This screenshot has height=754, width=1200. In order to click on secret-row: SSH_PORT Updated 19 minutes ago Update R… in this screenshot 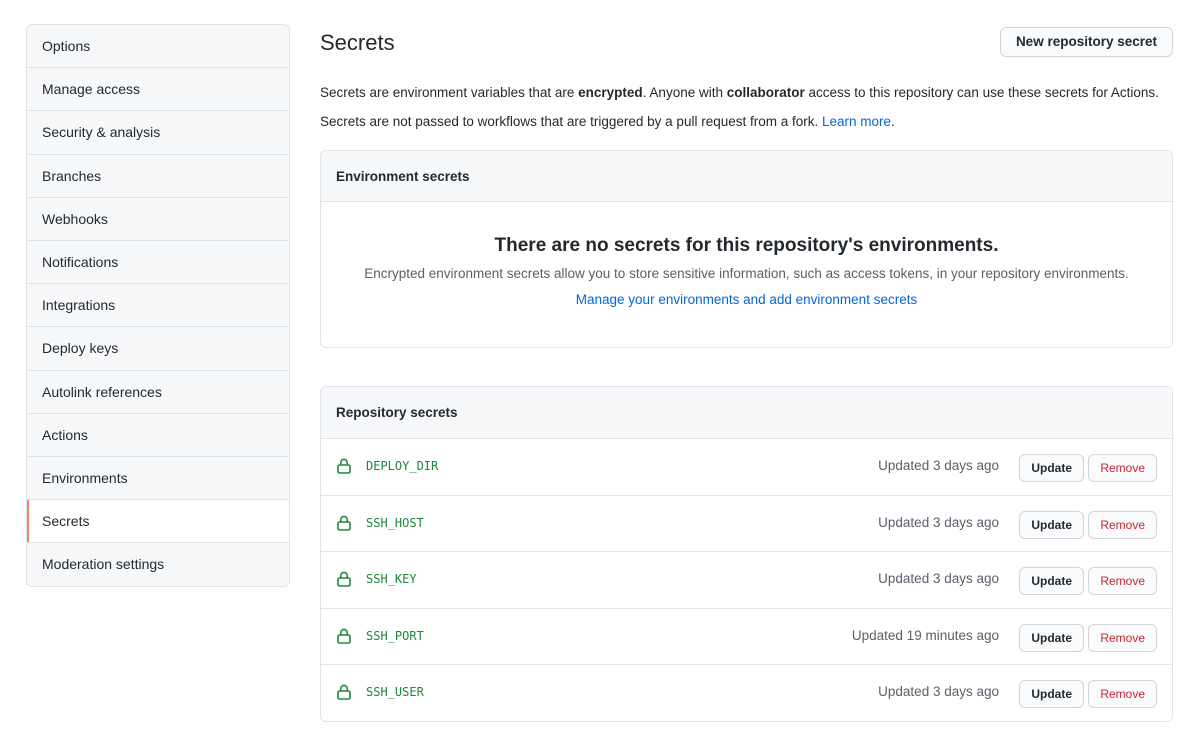, I will do `click(746, 636)`.